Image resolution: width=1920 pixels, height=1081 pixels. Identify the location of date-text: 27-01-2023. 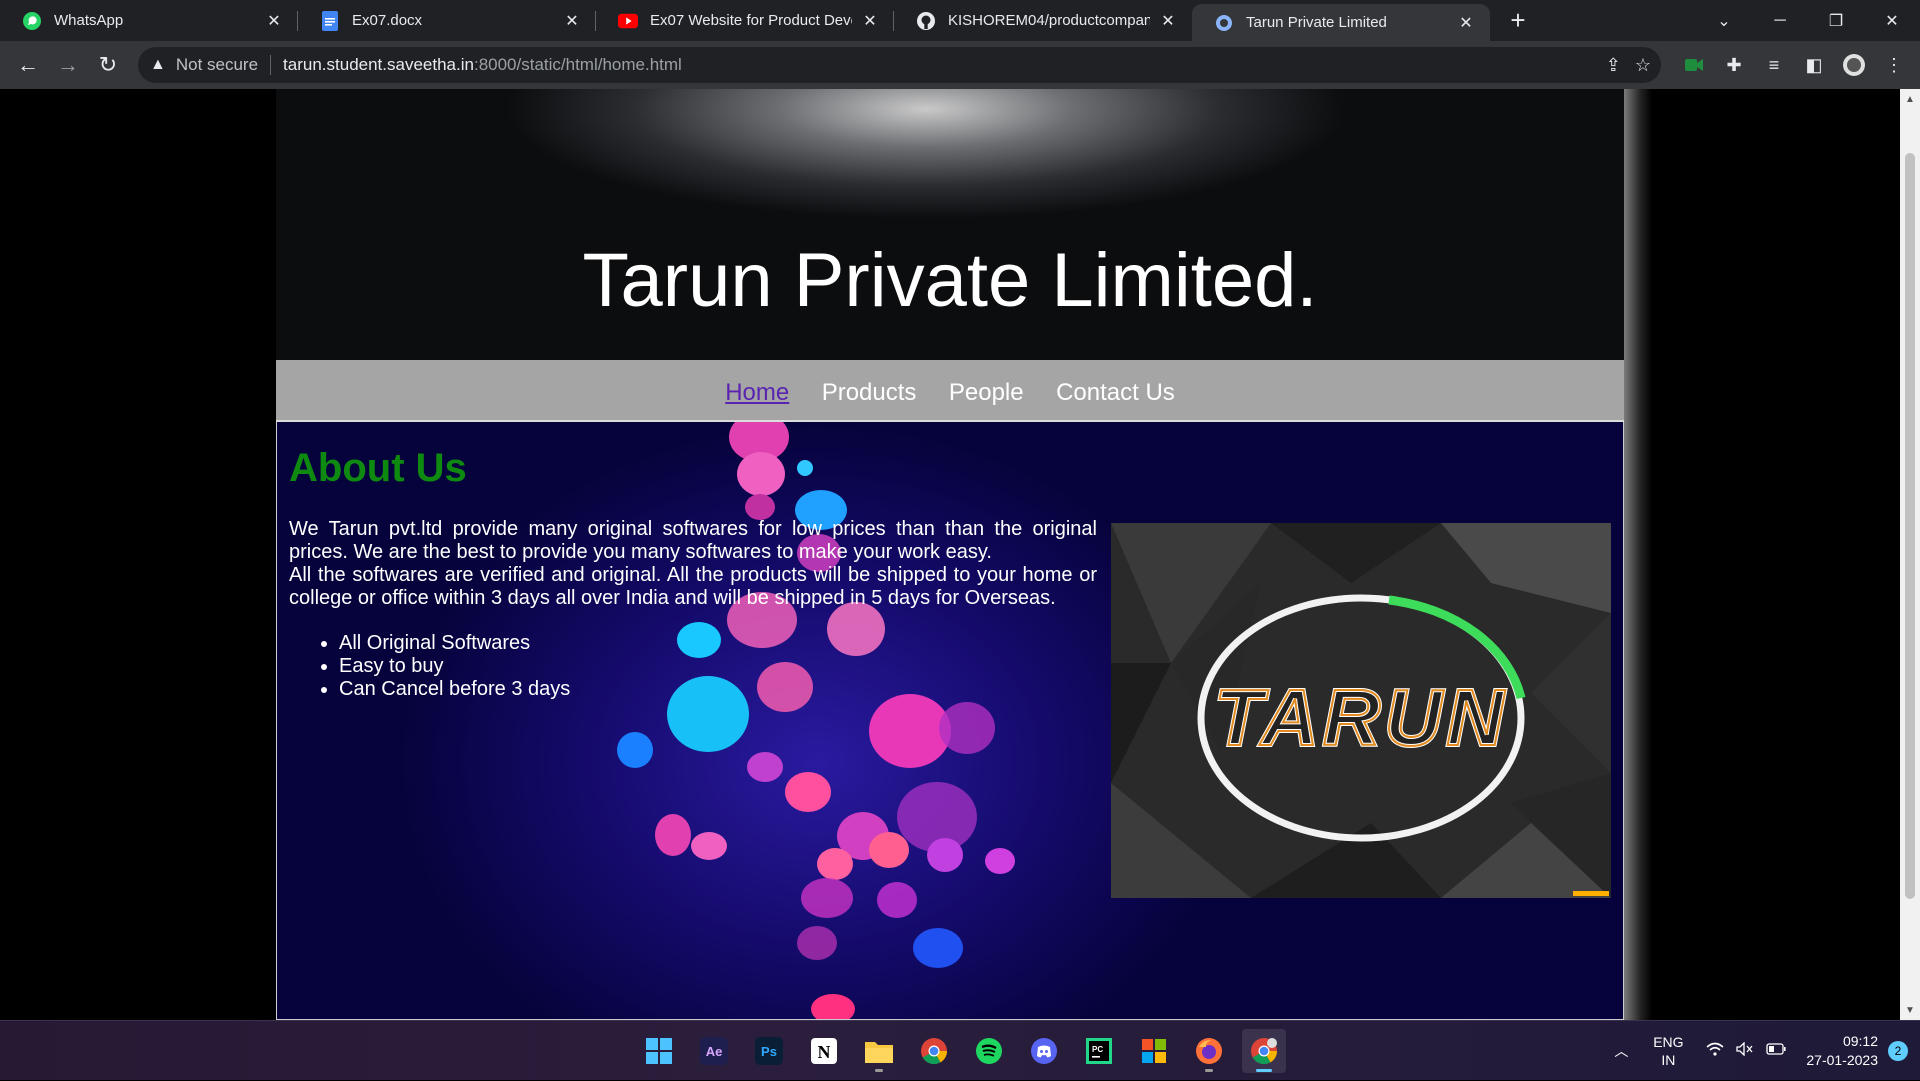
(1842, 1060).